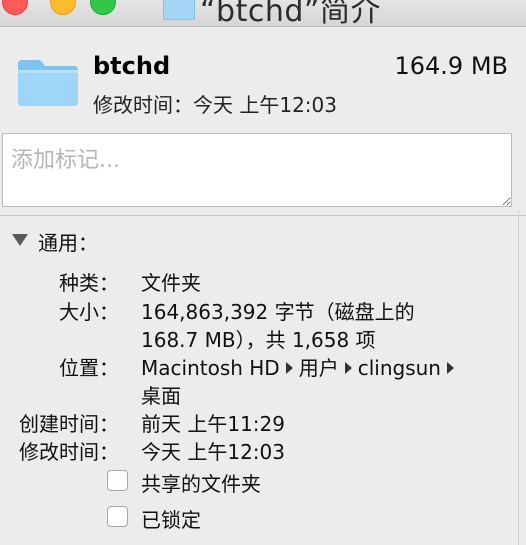  What do you see at coordinates (263, 215) in the screenshot?
I see `divider` at bounding box center [263, 215].